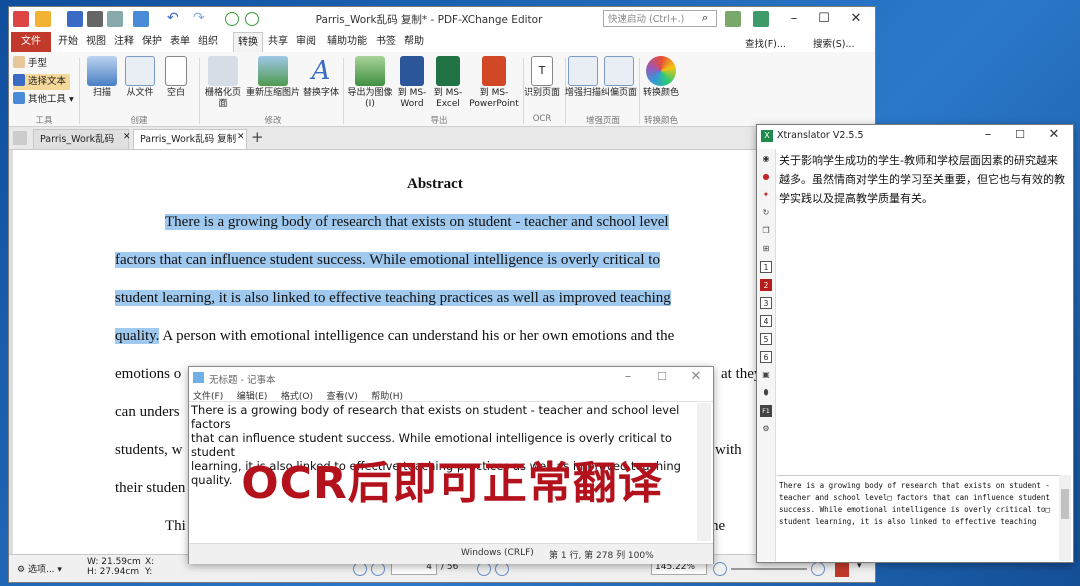 The image size is (1080, 586). I want to click on zoom-slider, so click(769, 569).